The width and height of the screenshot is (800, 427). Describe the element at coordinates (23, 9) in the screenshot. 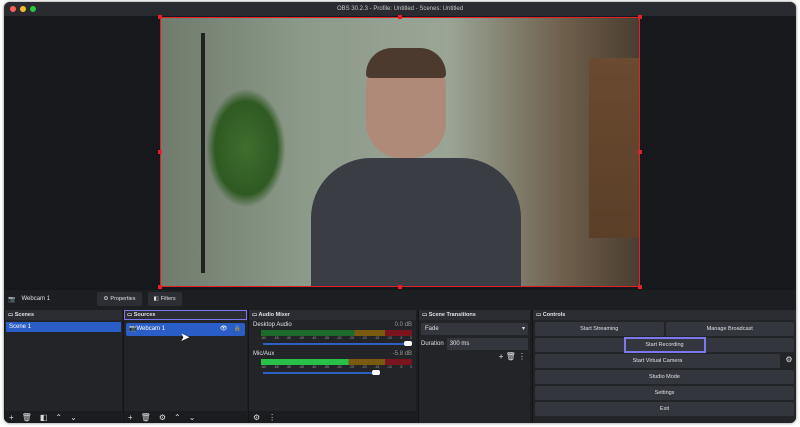

I see `minimize-button` at that location.